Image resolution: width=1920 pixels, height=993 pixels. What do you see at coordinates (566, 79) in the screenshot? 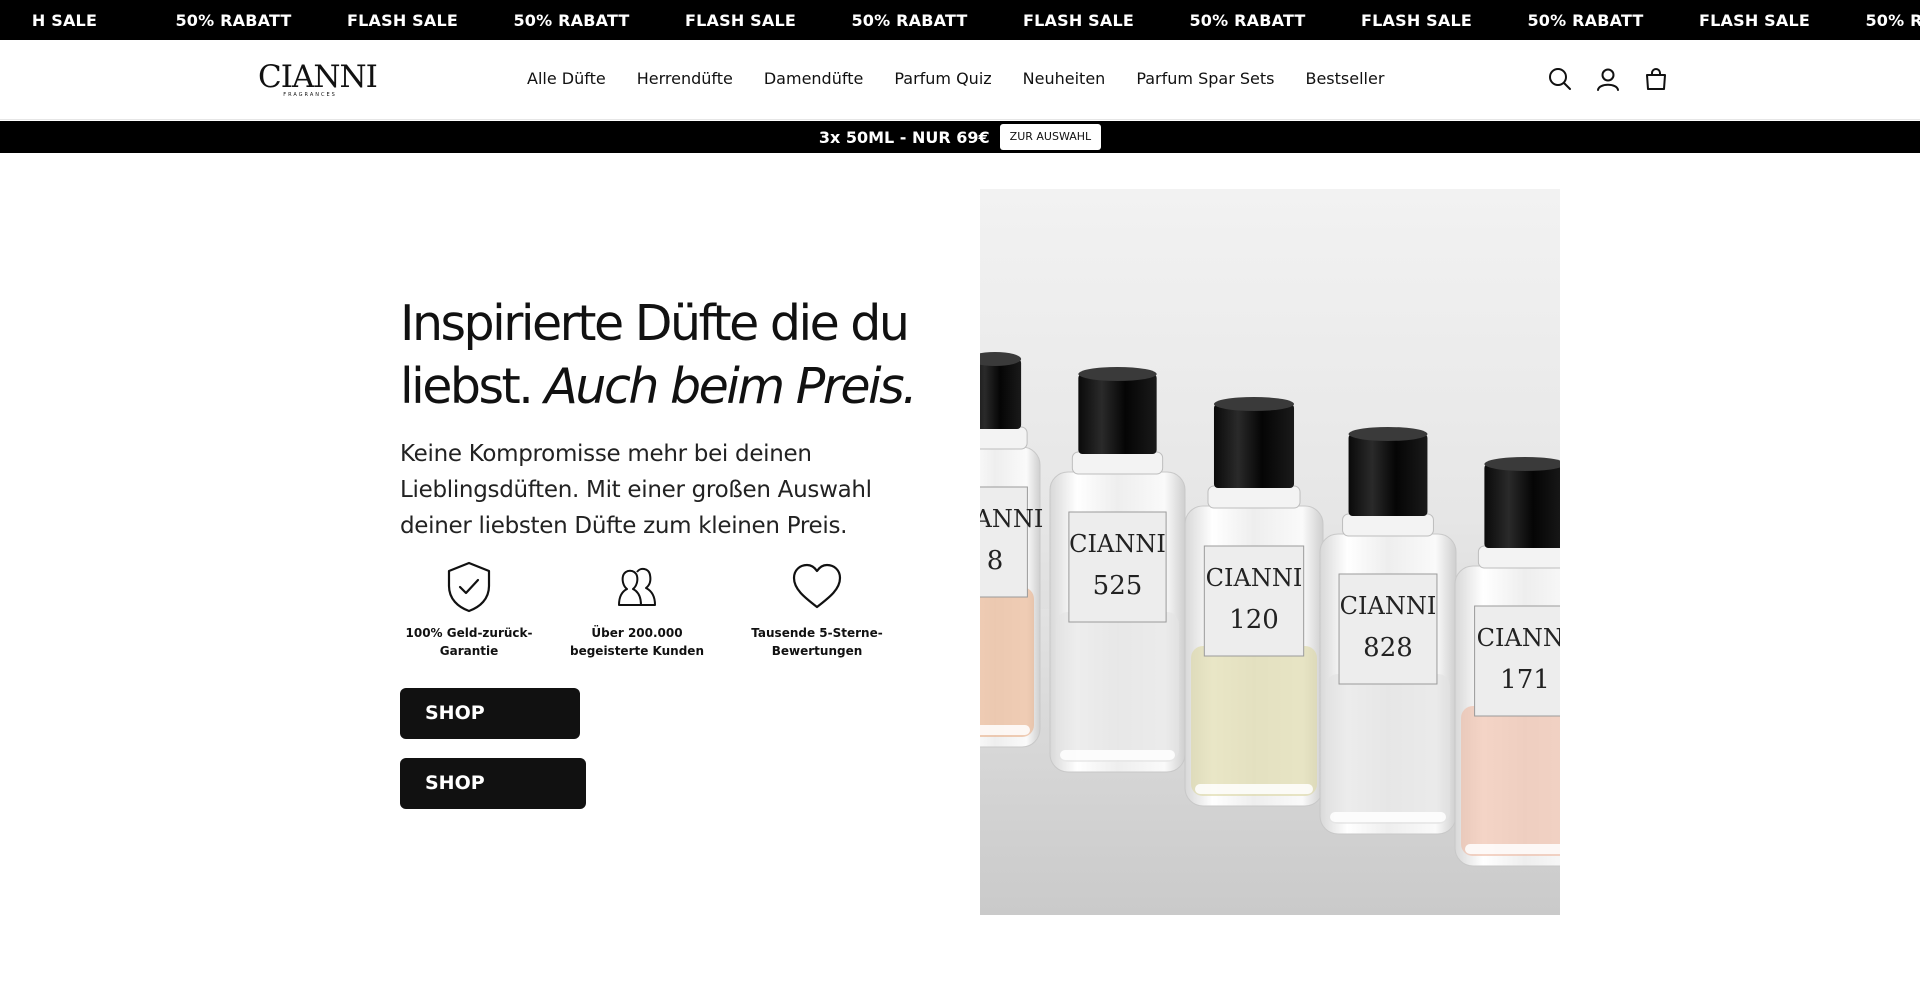
I see `nav-alle-duefte: Alle Düfte` at bounding box center [566, 79].